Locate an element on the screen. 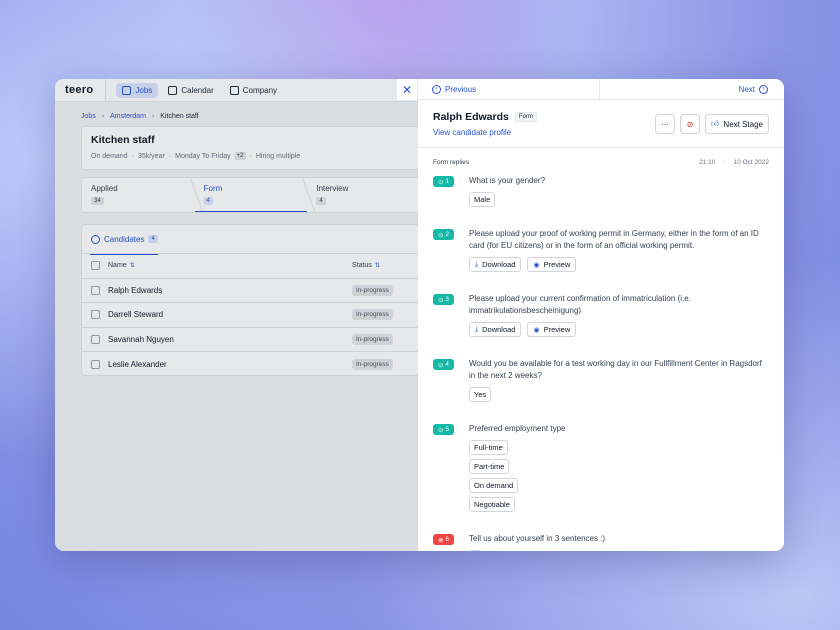 This screenshot has height=630, width=840. close-icon: ✕ is located at coordinates (407, 89).